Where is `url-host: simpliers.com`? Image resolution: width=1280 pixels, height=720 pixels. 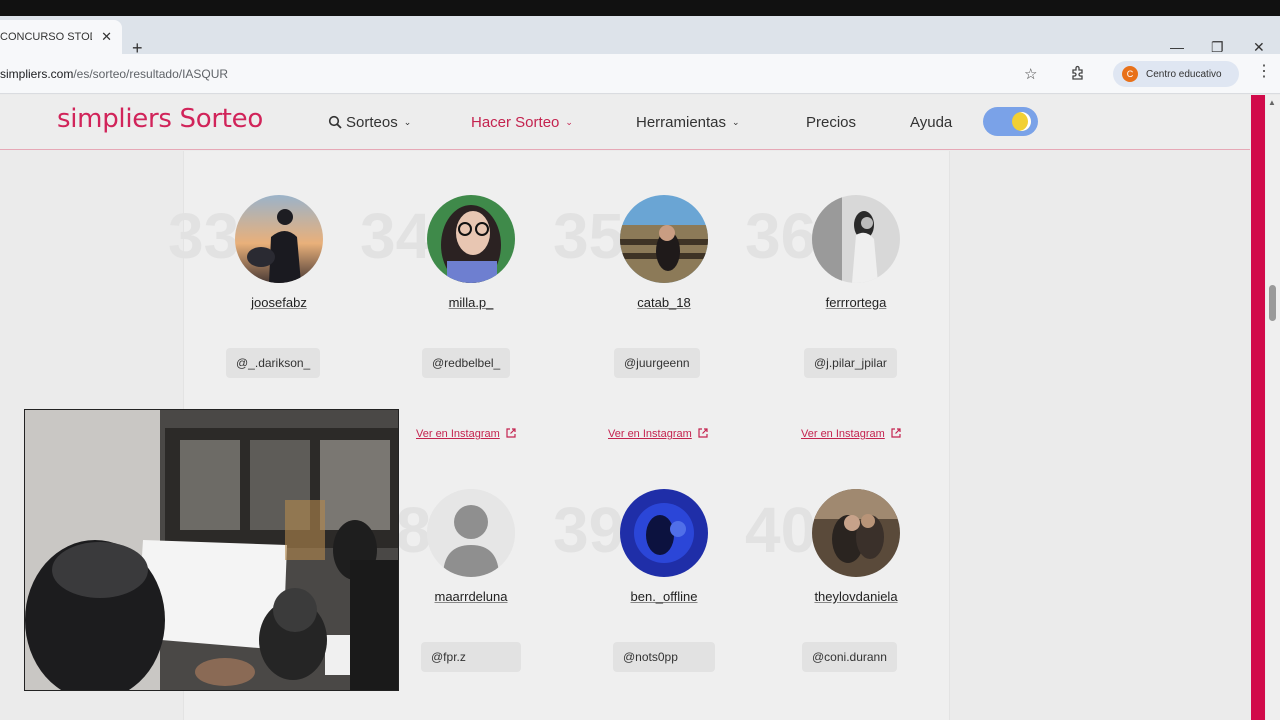 url-host: simpliers.com is located at coordinates (37, 74).